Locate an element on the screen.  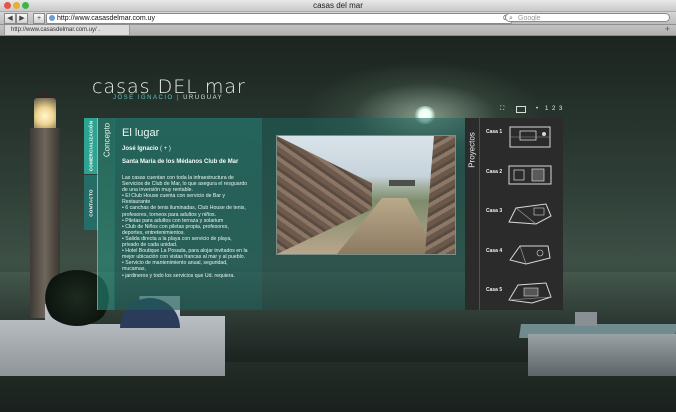
tab-comercializacion-label: COMERCIALIZACIÓN is located at coordinates (90, 146).